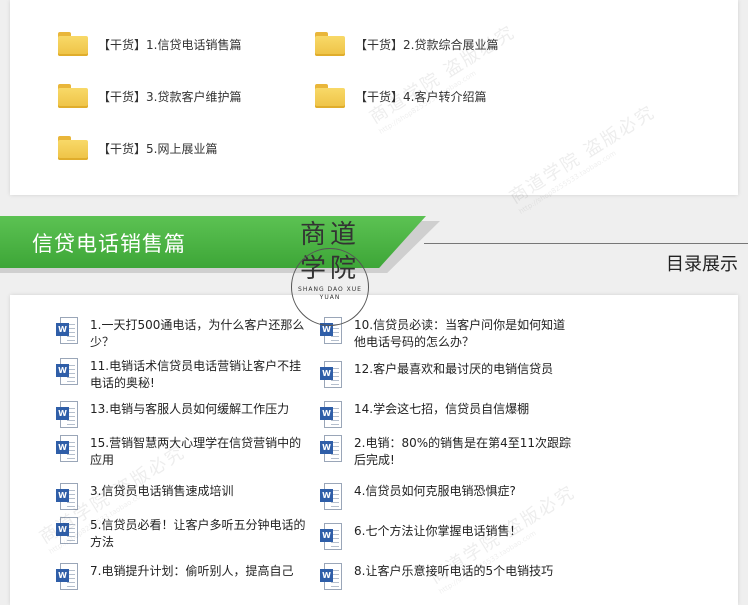 The width and height of the screenshot is (748, 605). I want to click on document-item: W 12.客户最喜欢和最讨厌的电销信贷员, so click(455, 374).